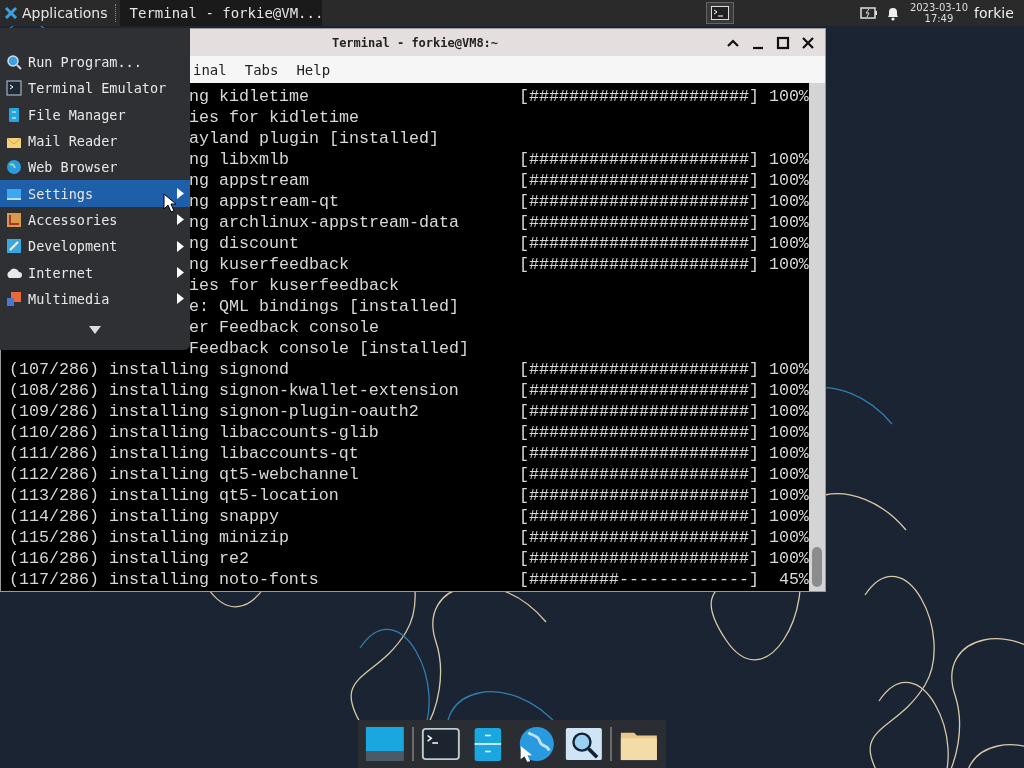 The width and height of the screenshot is (1024, 768). Describe the element at coordinates (14, 219) in the screenshot. I see `chart-icon` at that location.